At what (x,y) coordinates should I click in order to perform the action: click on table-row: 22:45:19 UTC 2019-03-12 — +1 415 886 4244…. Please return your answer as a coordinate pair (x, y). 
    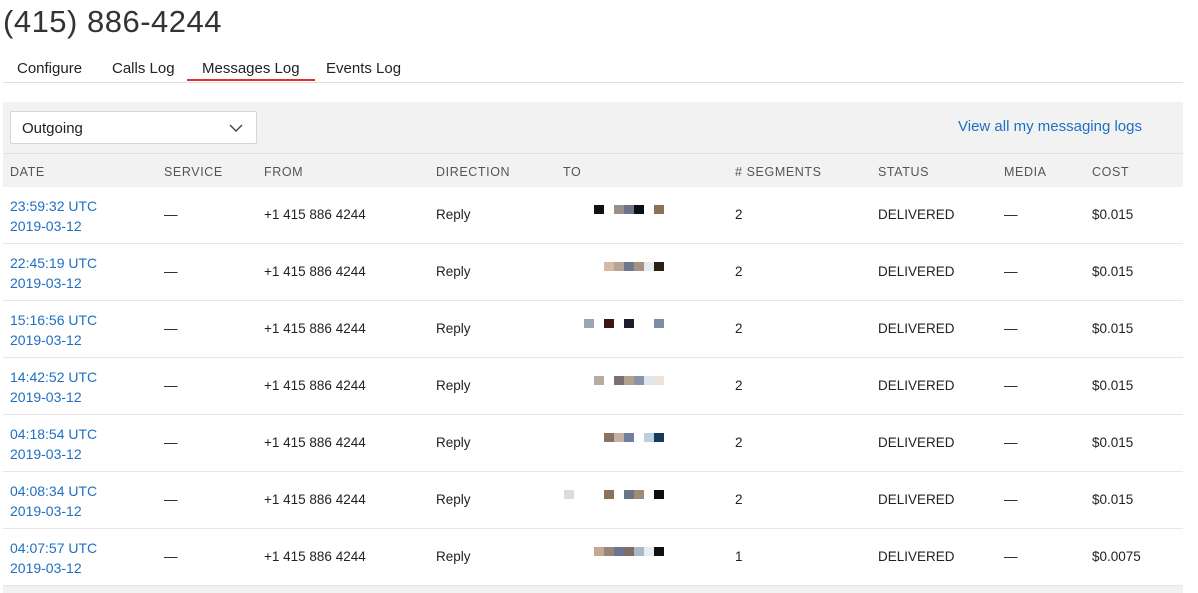
    Looking at the image, I should click on (593, 272).